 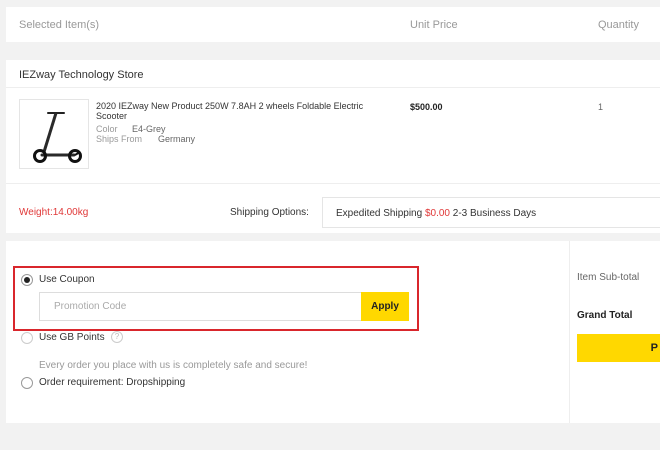 What do you see at coordinates (177, 139) in the screenshot?
I see `ships-from-value: Germany` at bounding box center [177, 139].